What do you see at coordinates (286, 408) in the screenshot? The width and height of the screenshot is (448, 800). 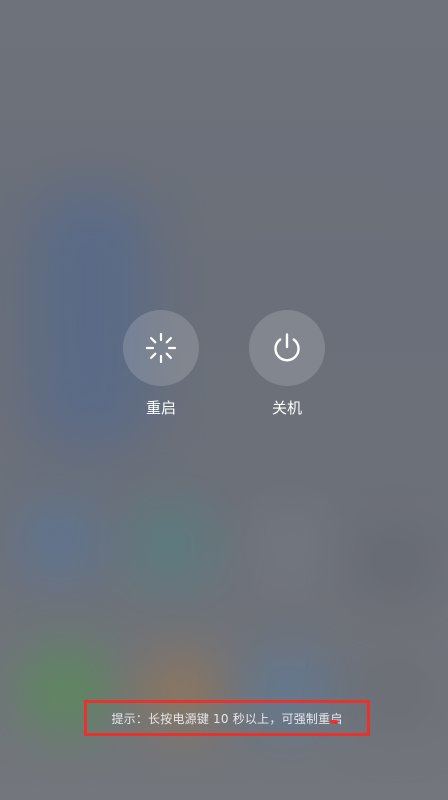 I see `shutdown-label: 关机` at bounding box center [286, 408].